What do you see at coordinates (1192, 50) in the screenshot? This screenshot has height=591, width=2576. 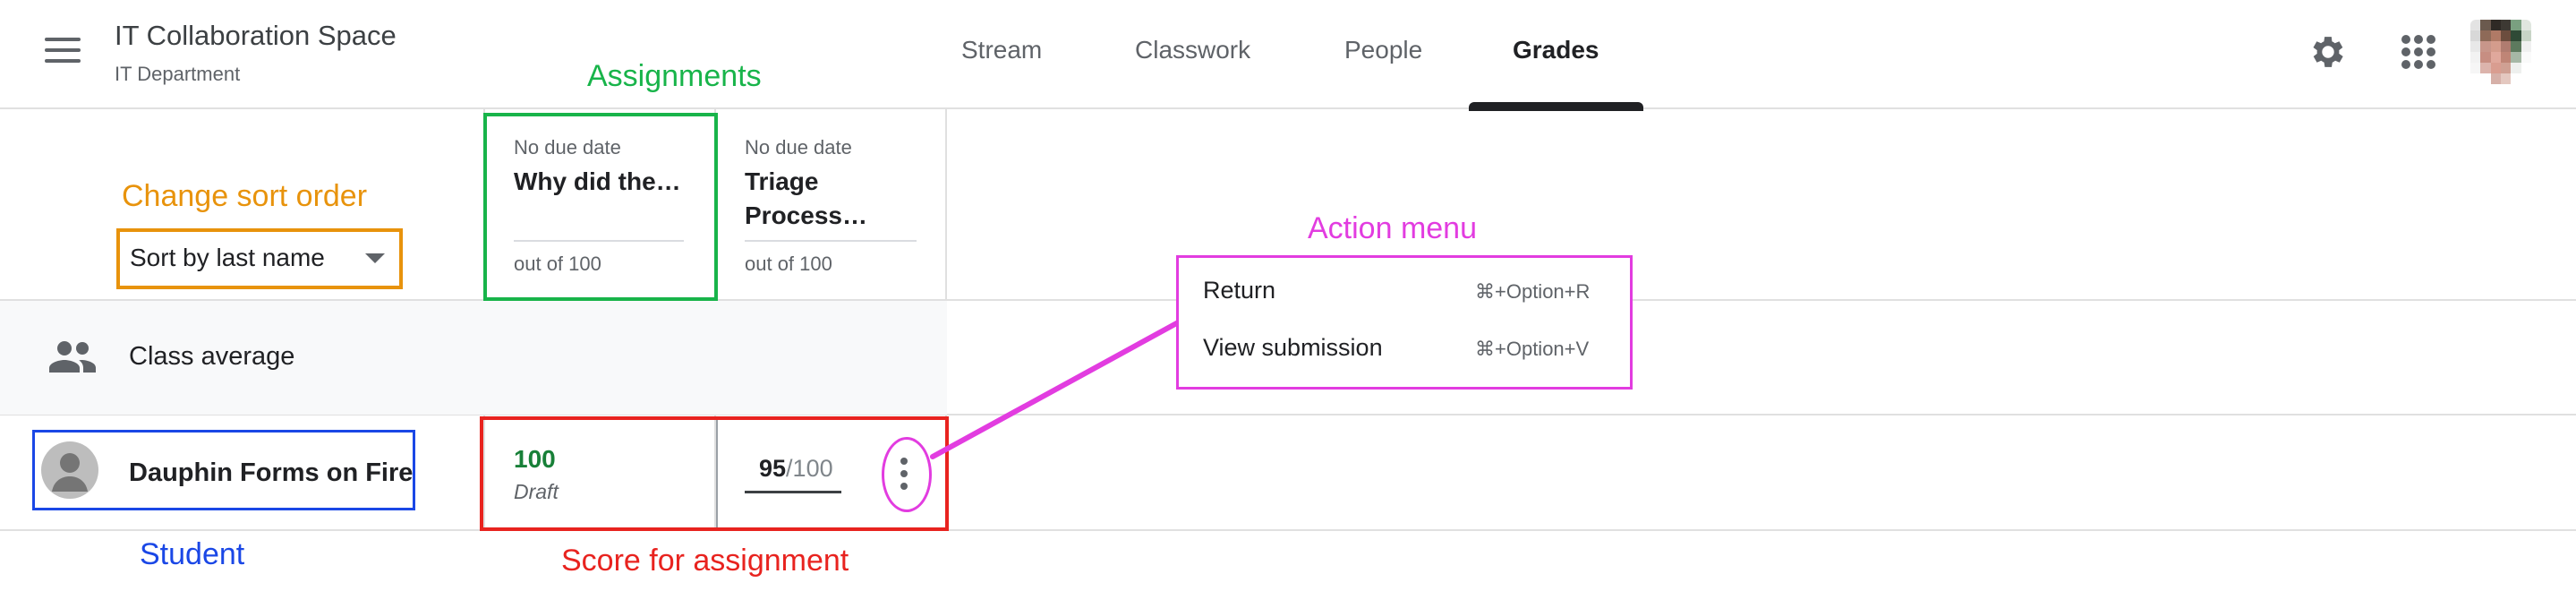 I see `tab-classwork: Classwork` at bounding box center [1192, 50].